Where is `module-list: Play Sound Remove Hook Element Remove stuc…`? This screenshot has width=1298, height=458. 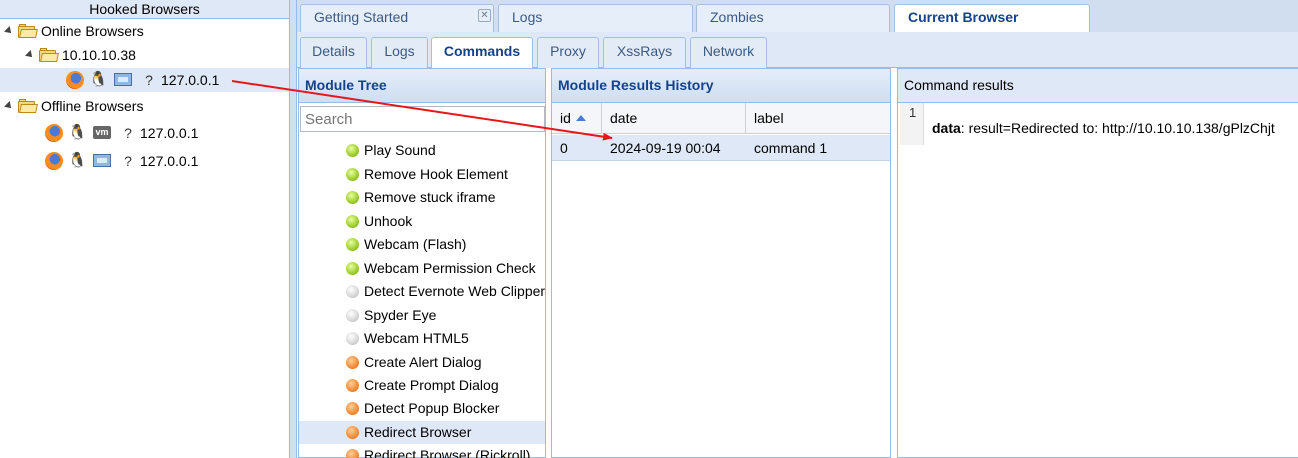 module-list: Play Sound Remove Hook Element Remove stuc… is located at coordinates (422, 297).